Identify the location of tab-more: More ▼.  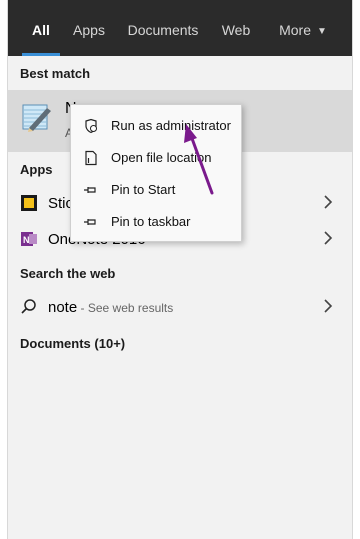
(303, 28).